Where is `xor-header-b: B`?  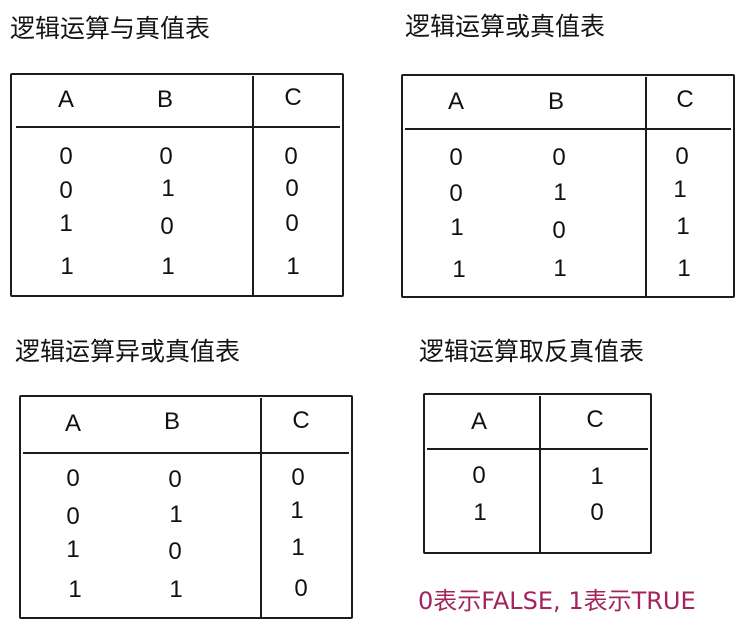 xor-header-b: B is located at coordinates (171, 421).